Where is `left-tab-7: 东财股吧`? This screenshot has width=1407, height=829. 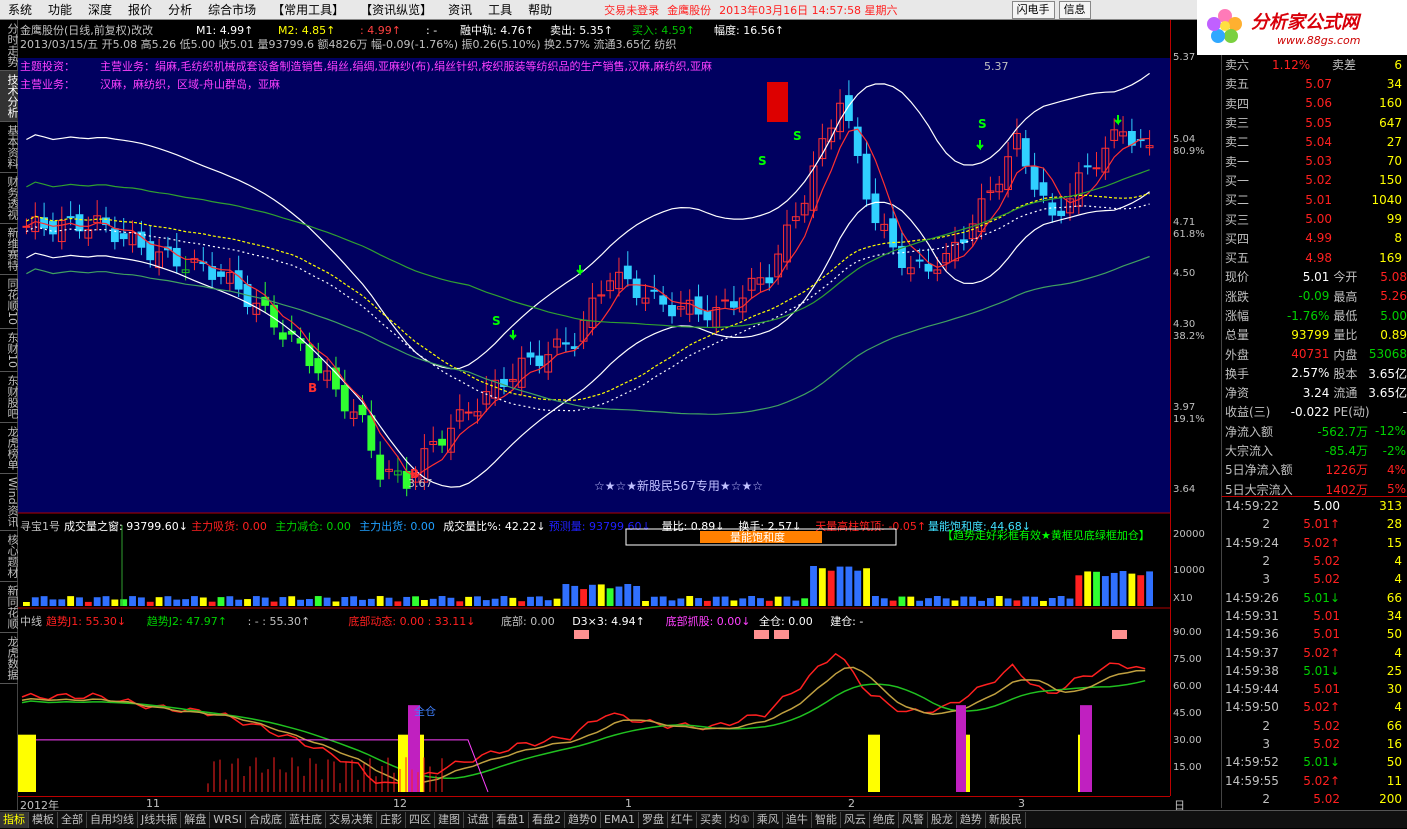
left-tab-7: 东财股吧 is located at coordinates (9, 397).